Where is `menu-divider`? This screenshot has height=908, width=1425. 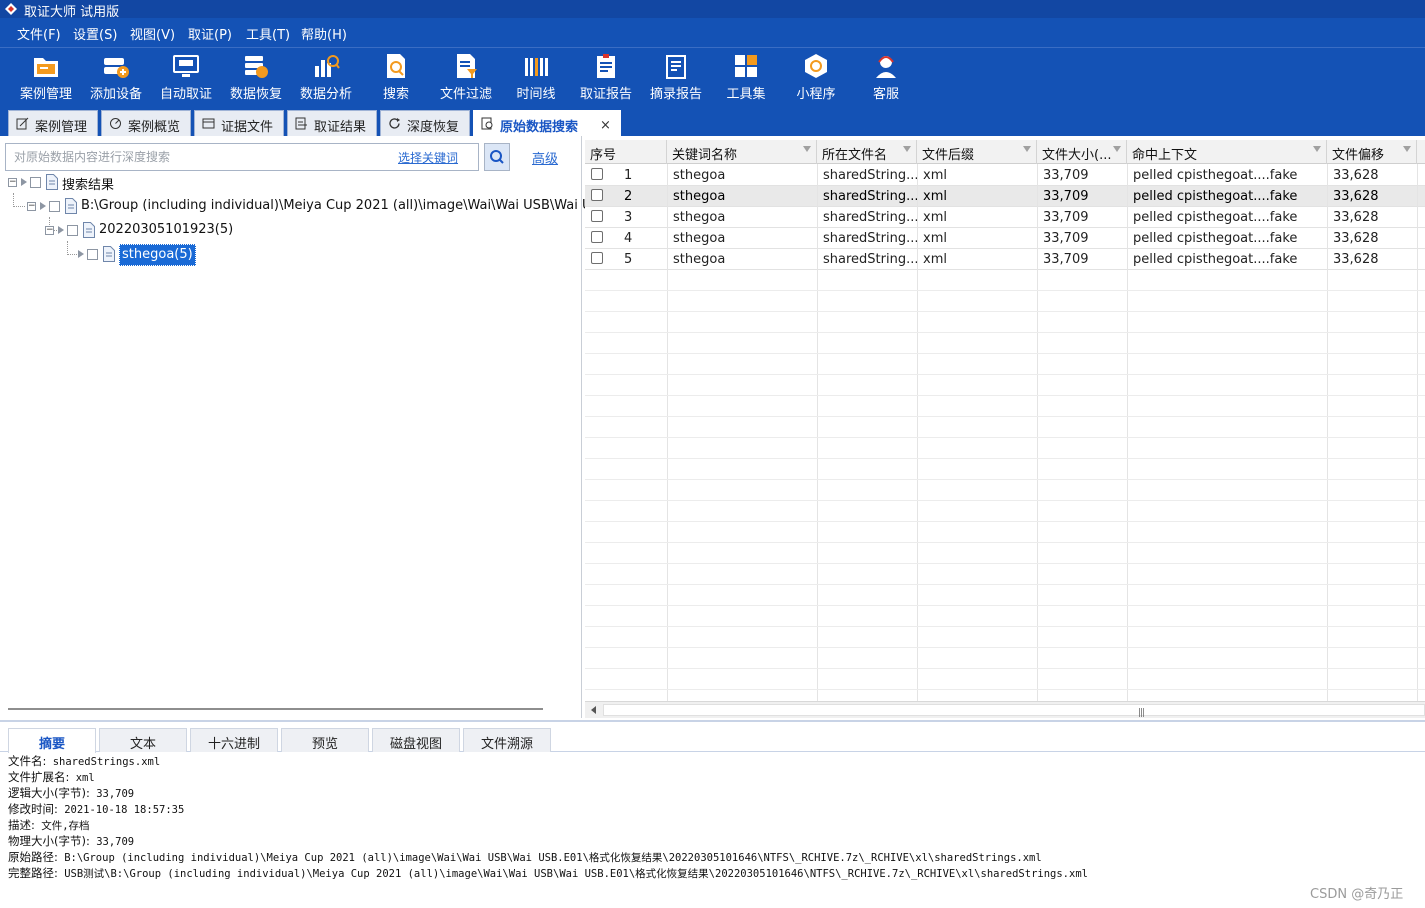 menu-divider is located at coordinates (712, 47).